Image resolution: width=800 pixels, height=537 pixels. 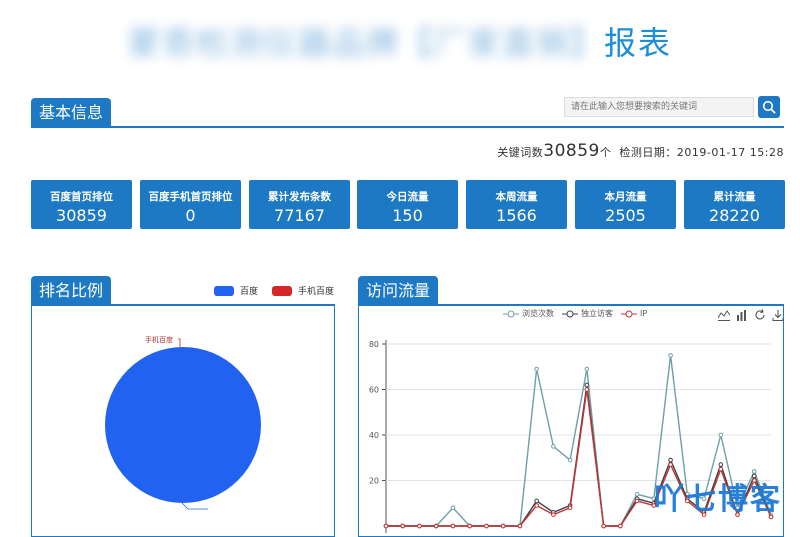 What do you see at coordinates (638, 43) in the screenshot?
I see `page-title-suffix: 报表` at bounding box center [638, 43].